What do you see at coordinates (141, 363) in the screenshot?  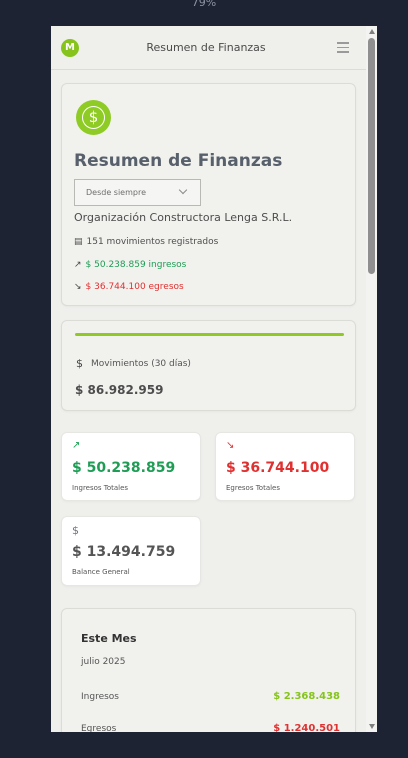 I see `movements-label: Movimientos (30 días)` at bounding box center [141, 363].